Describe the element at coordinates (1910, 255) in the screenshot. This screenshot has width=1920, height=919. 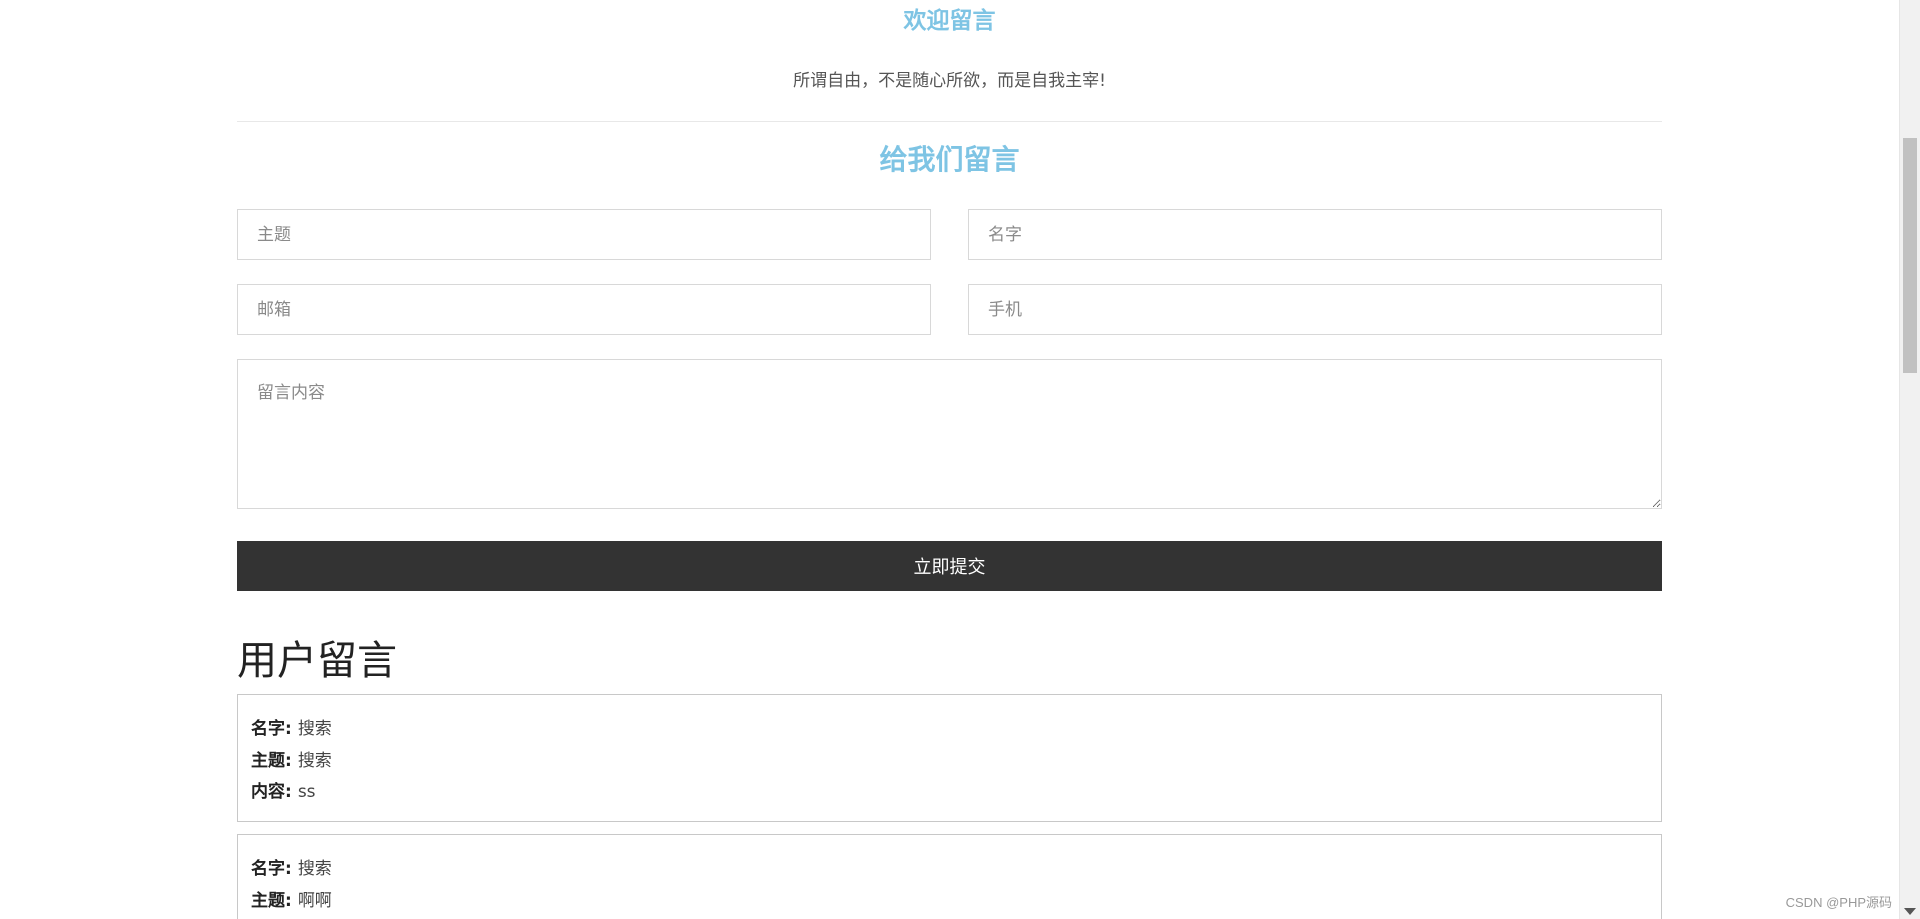
I see `scrollbar-thumb` at that location.